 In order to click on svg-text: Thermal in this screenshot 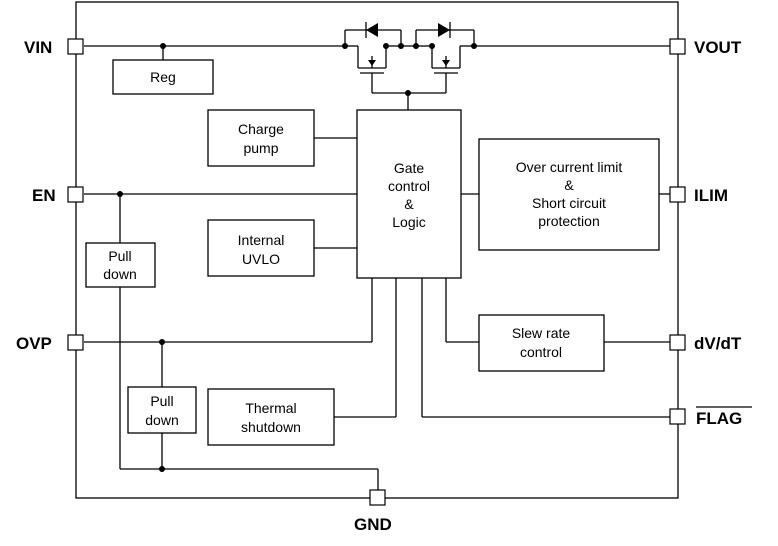, I will do `click(270, 408)`.